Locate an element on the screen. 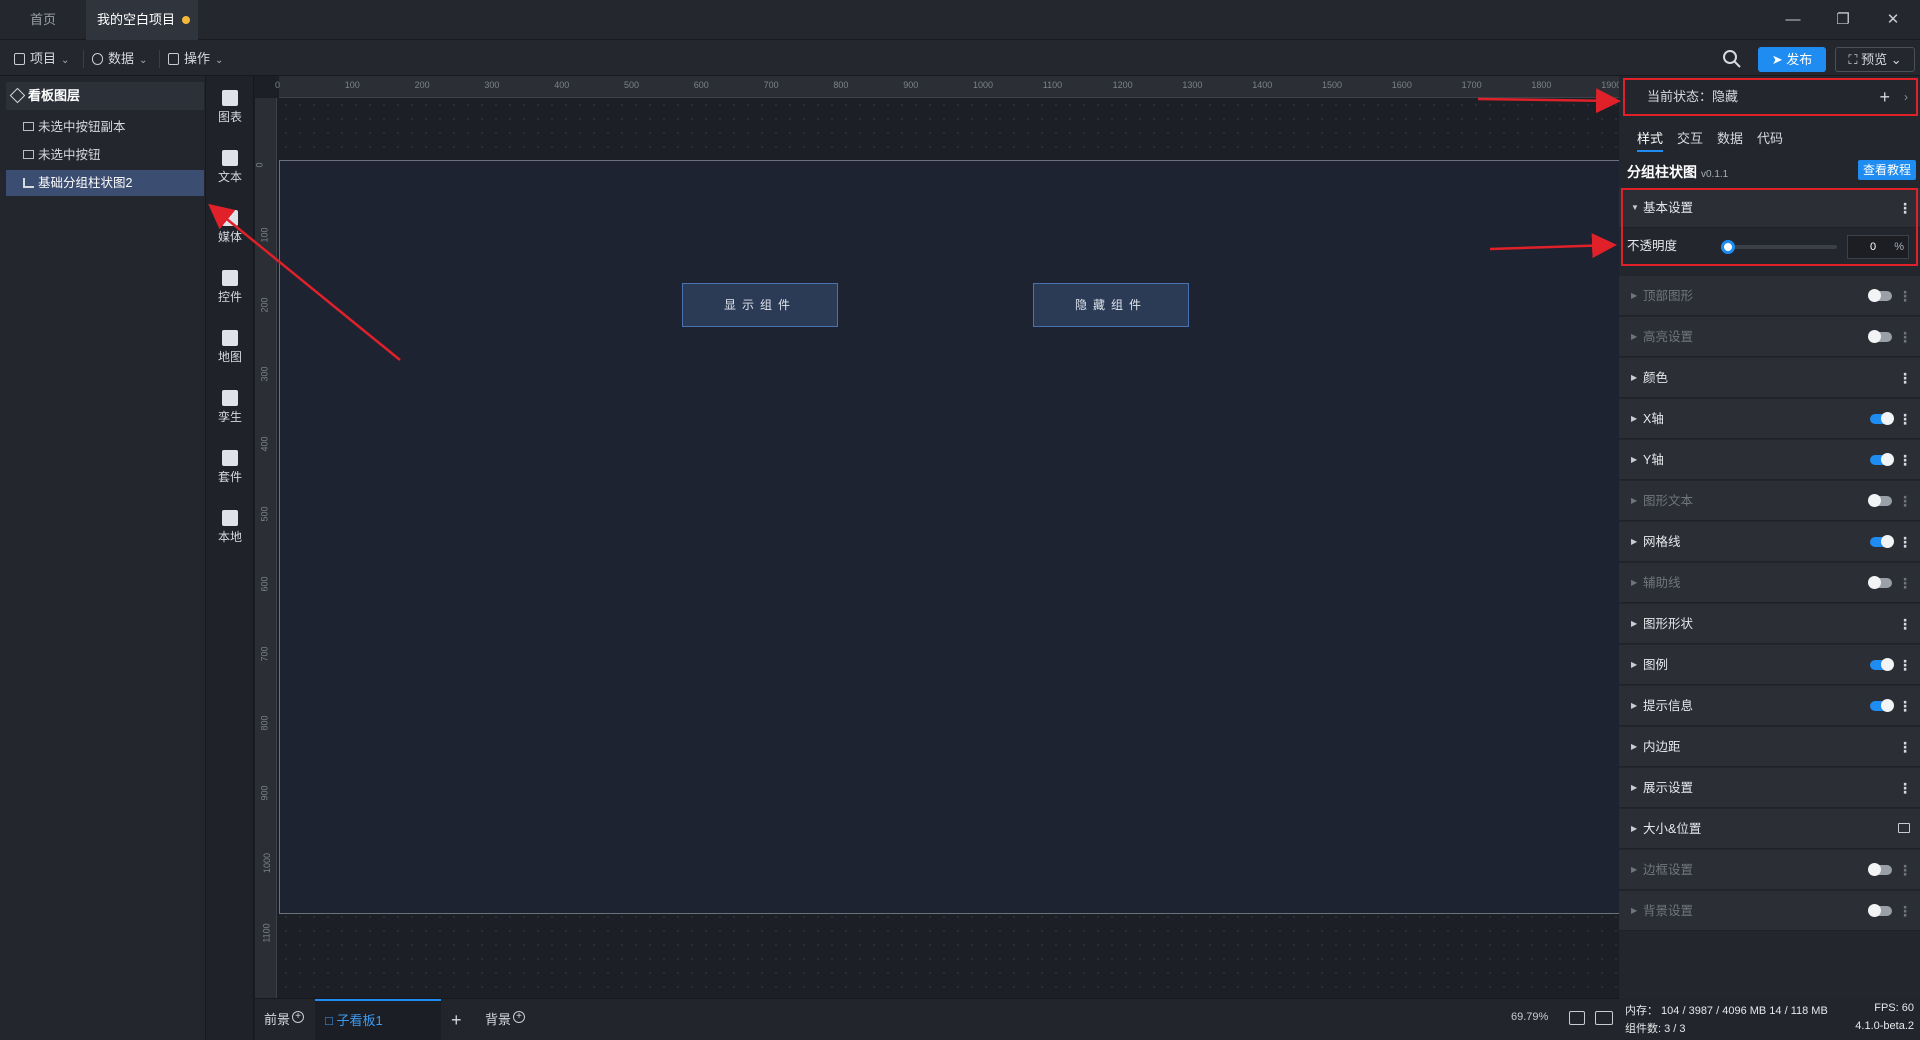 Image resolution: width=1920 pixels, height=1040 pixels. preview-button: ⛶ 预览 ⌄ is located at coordinates (1875, 59).